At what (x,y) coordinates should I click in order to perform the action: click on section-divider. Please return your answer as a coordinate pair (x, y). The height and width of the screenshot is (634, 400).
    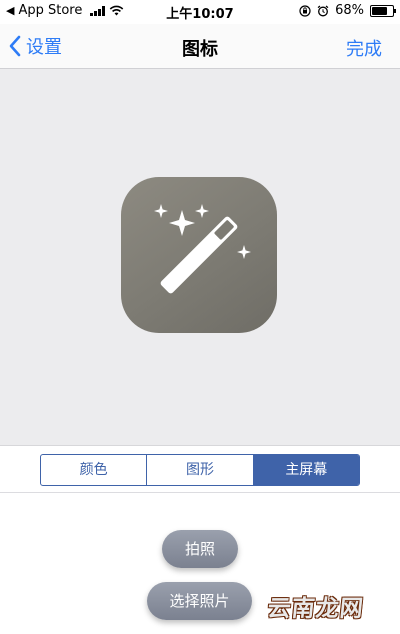
    Looking at the image, I should click on (200, 492).